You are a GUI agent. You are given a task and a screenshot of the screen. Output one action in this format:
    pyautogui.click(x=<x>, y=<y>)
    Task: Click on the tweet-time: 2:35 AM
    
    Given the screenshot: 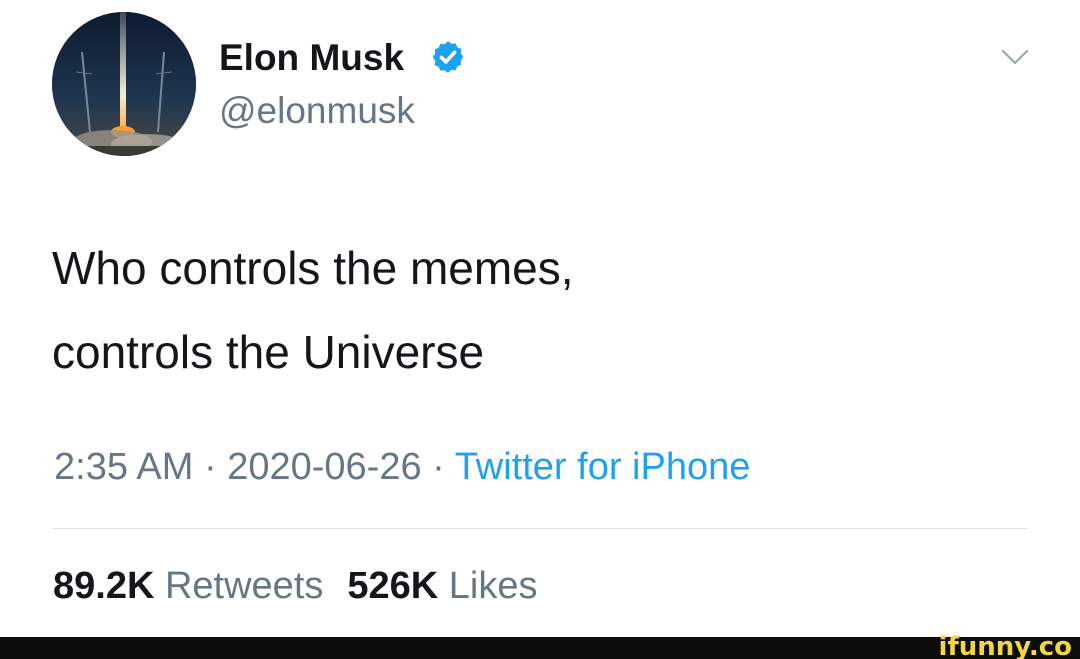 What is the action you would take?
    pyautogui.click(x=123, y=467)
    